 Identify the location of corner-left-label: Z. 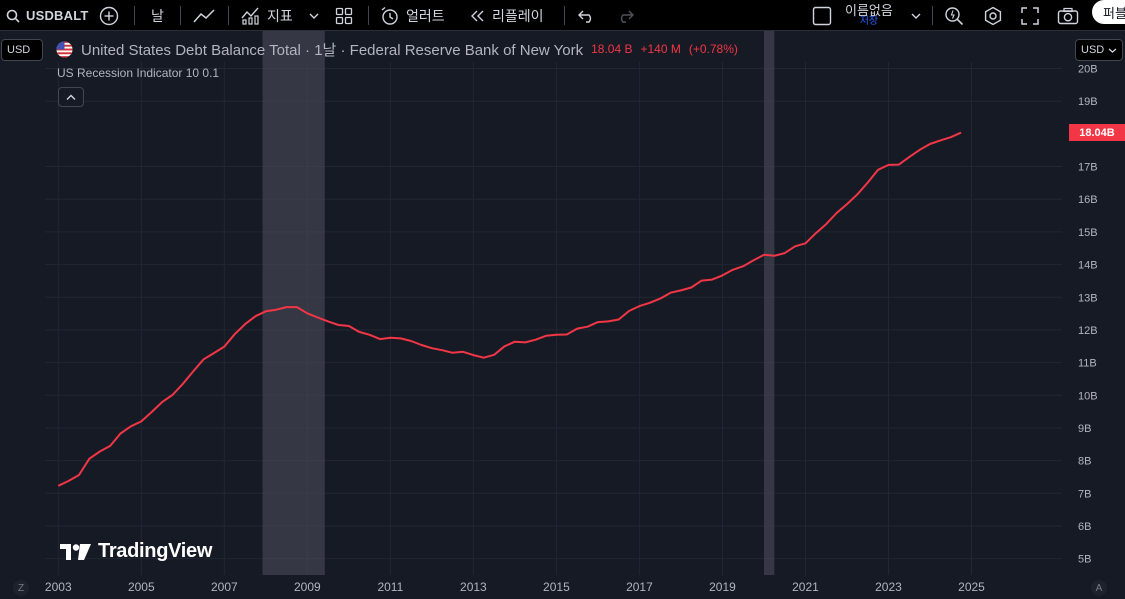
(21, 588).